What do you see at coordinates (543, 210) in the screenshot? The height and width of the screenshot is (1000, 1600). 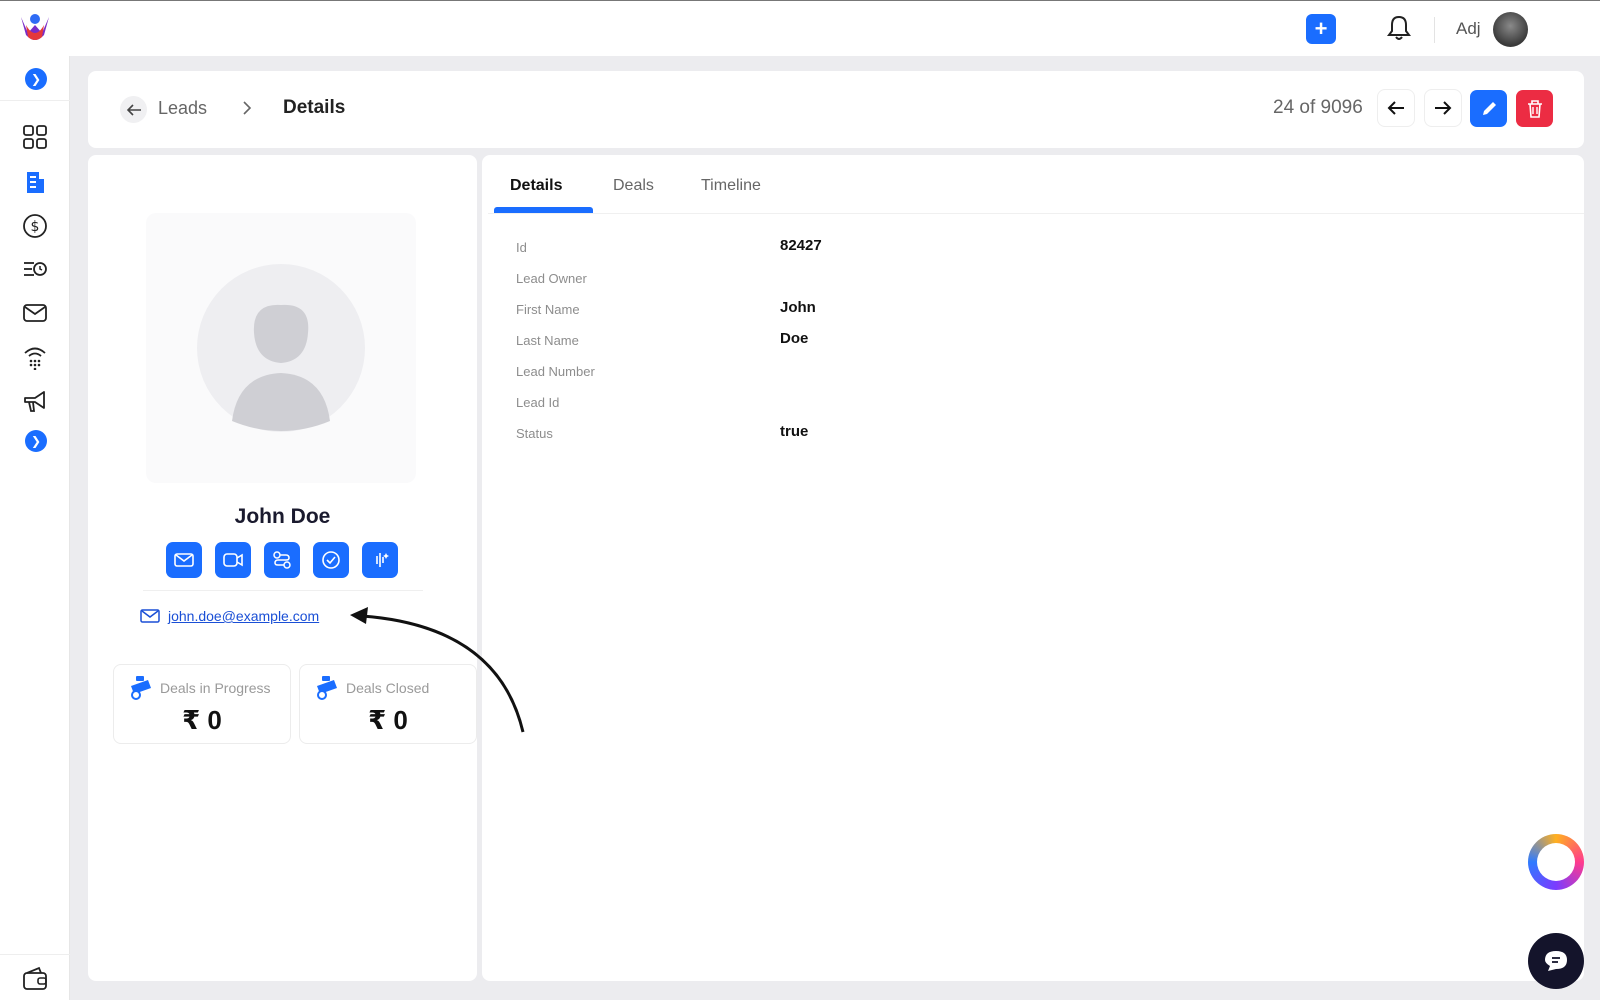 I see `active-tab-indicator` at bounding box center [543, 210].